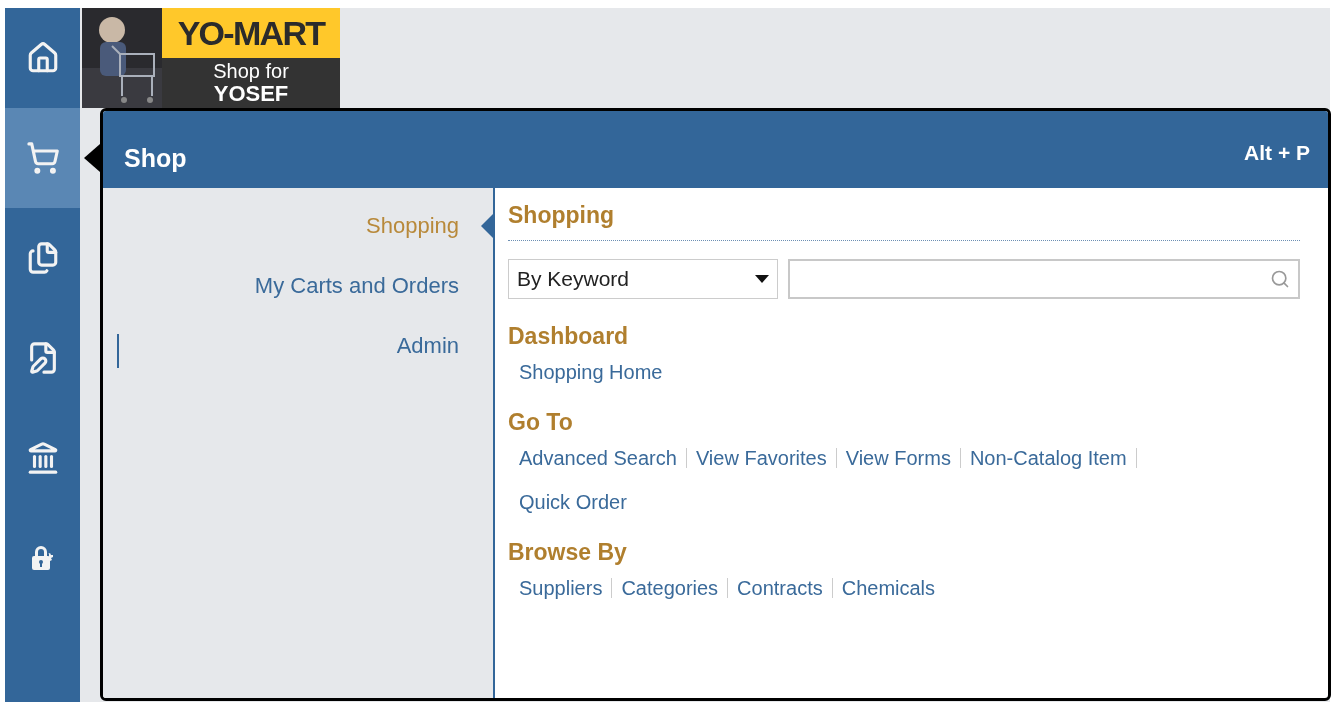  I want to click on shortcut-label: Alt + P, so click(1277, 153).